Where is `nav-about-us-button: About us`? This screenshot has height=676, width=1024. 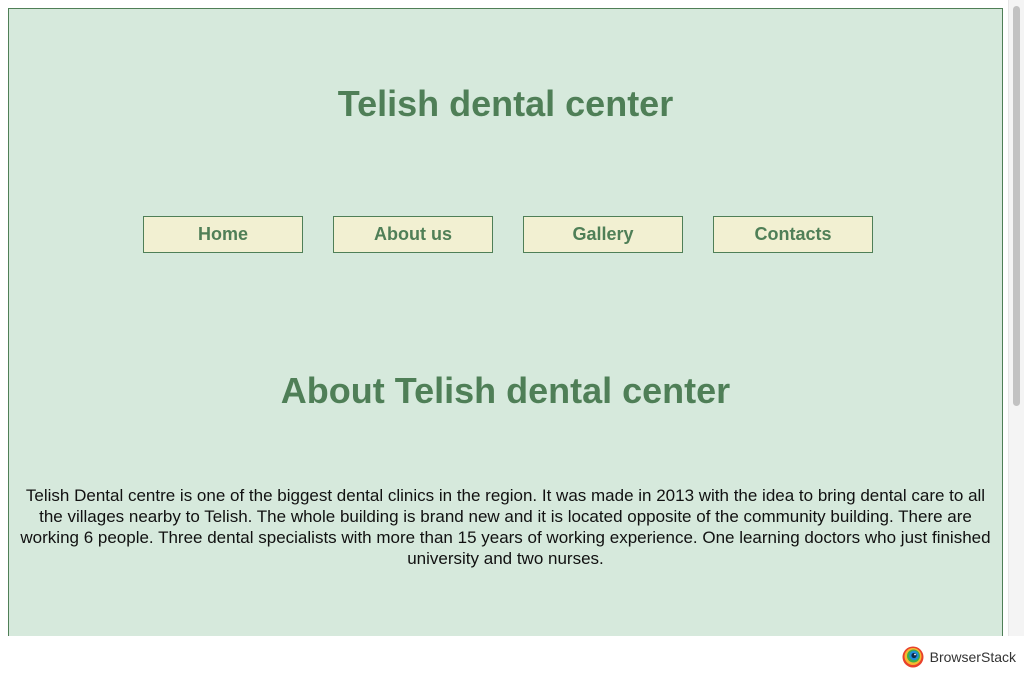
nav-about-us-button: About us is located at coordinates (413, 234).